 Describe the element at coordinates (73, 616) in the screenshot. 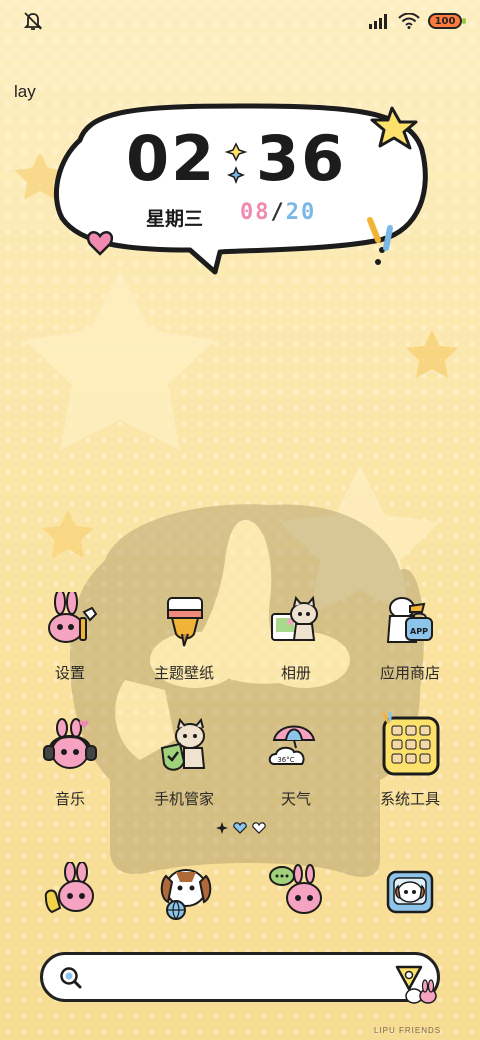

I see `bunny-settings-icon` at that location.